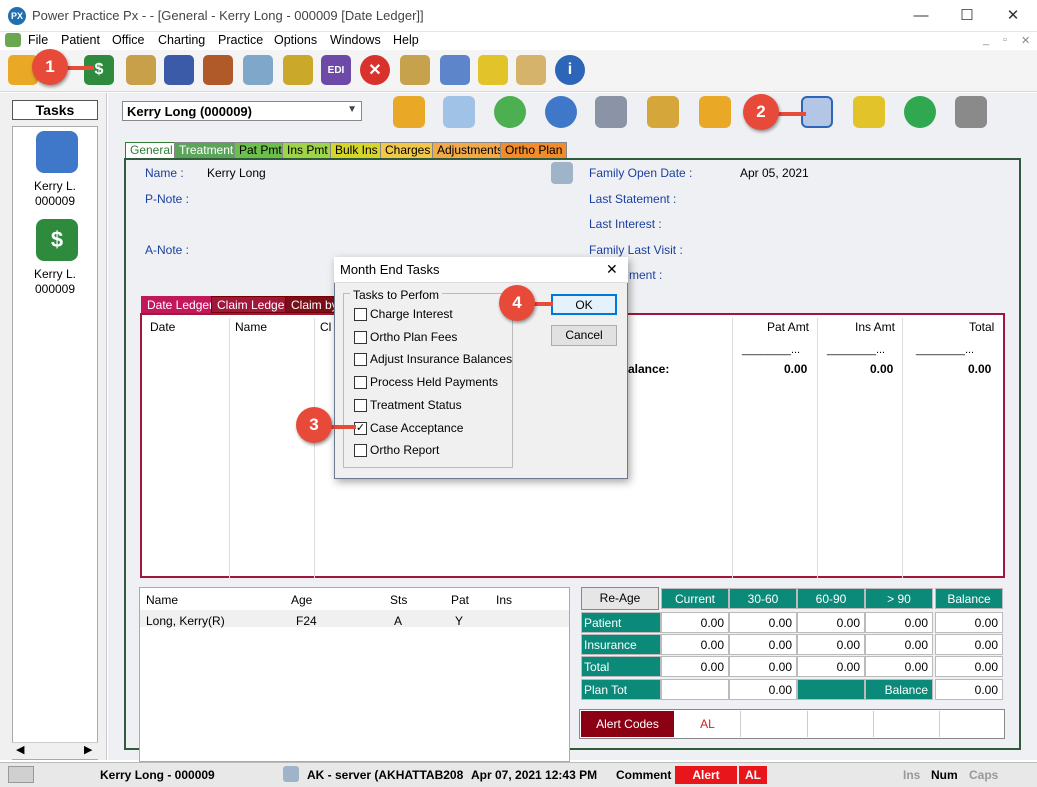 The width and height of the screenshot is (1037, 787). I want to click on notes-icon, so click(531, 70).